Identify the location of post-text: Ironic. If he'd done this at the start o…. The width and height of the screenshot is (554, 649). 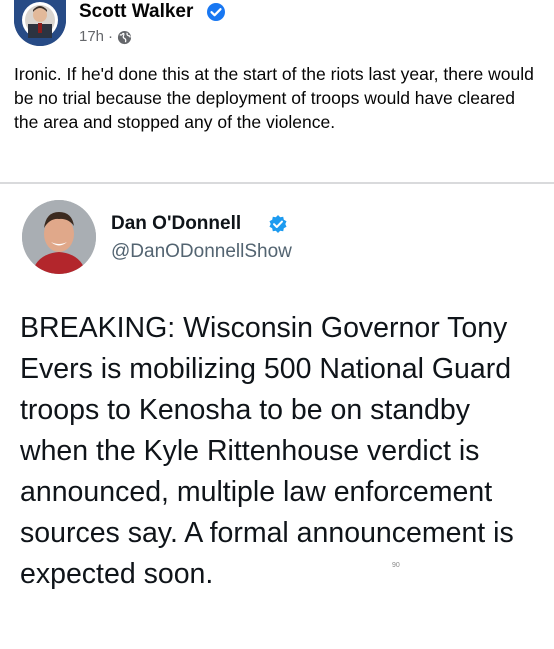
(274, 98).